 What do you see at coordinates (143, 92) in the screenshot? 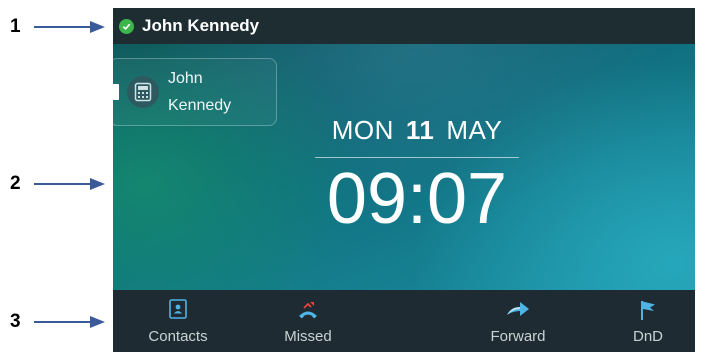
I see `phone-handset-icon` at bounding box center [143, 92].